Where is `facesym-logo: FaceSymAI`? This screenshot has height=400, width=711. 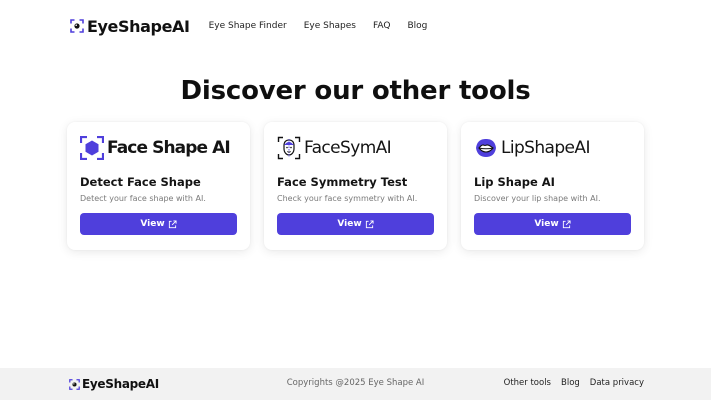 facesym-logo: FaceSymAI is located at coordinates (334, 148).